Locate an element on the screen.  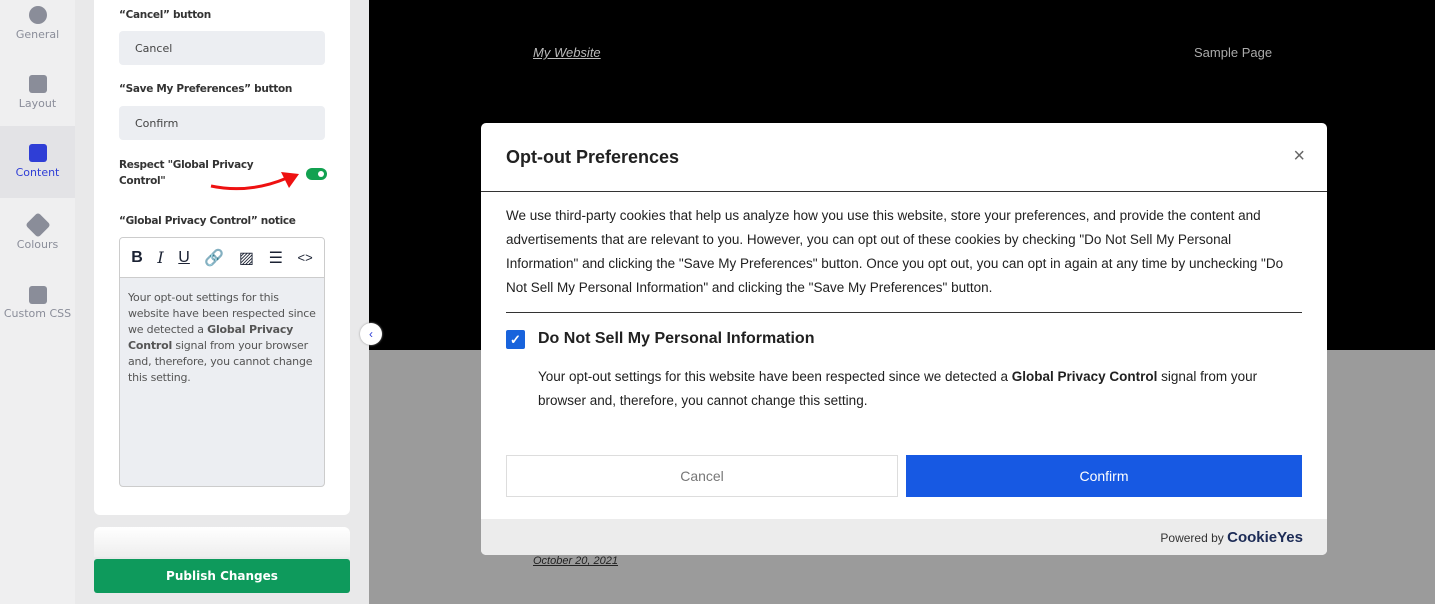
sidebar-item-colours: Colours is located at coordinates (37, 234).